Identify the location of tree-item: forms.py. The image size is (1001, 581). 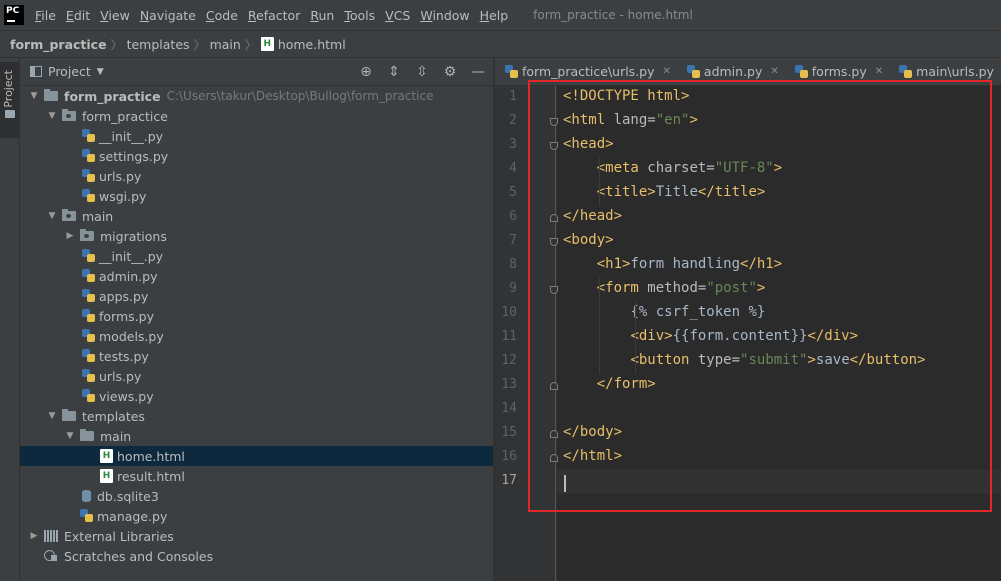
(256, 316).